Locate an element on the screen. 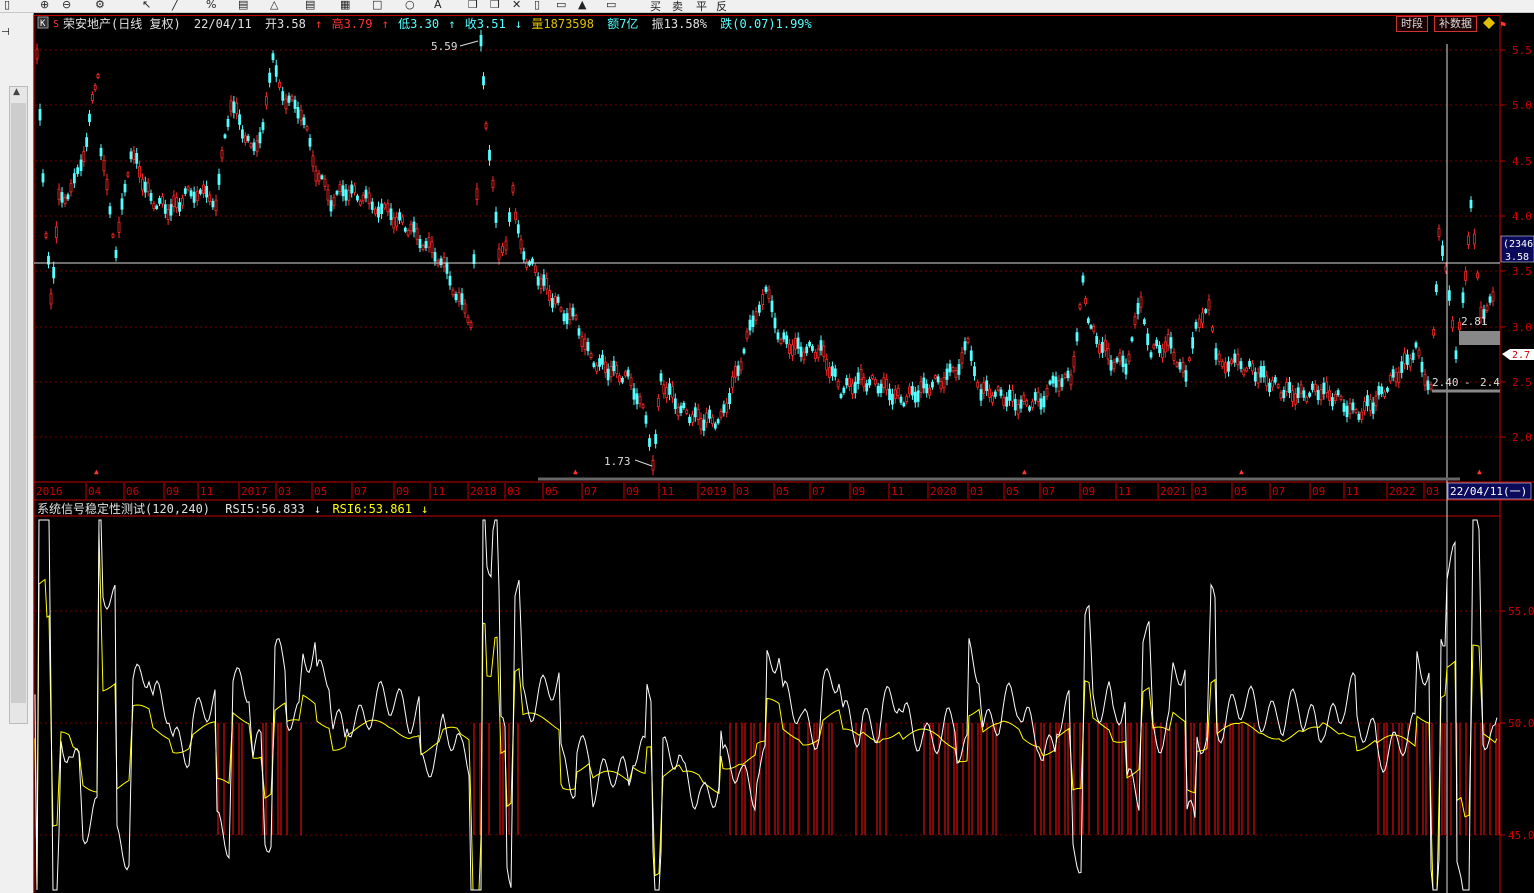 This screenshot has width=1534, height=893. s-badge: S is located at coordinates (56, 24).